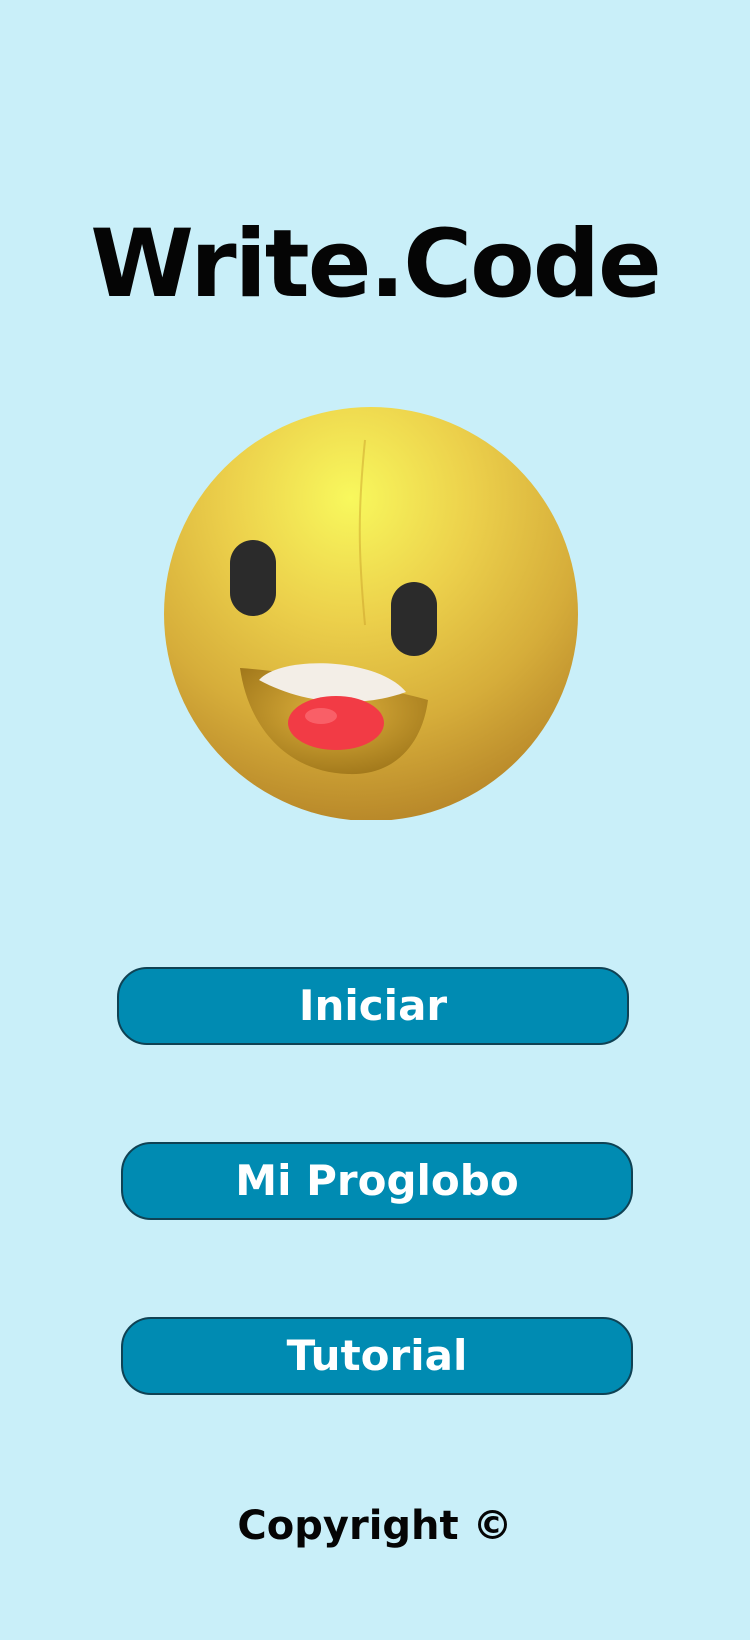 Image resolution: width=750 pixels, height=1640 pixels. Describe the element at coordinates (377, 1181) in the screenshot. I see `mi-proglobo-button: Mi Proglobo` at that location.